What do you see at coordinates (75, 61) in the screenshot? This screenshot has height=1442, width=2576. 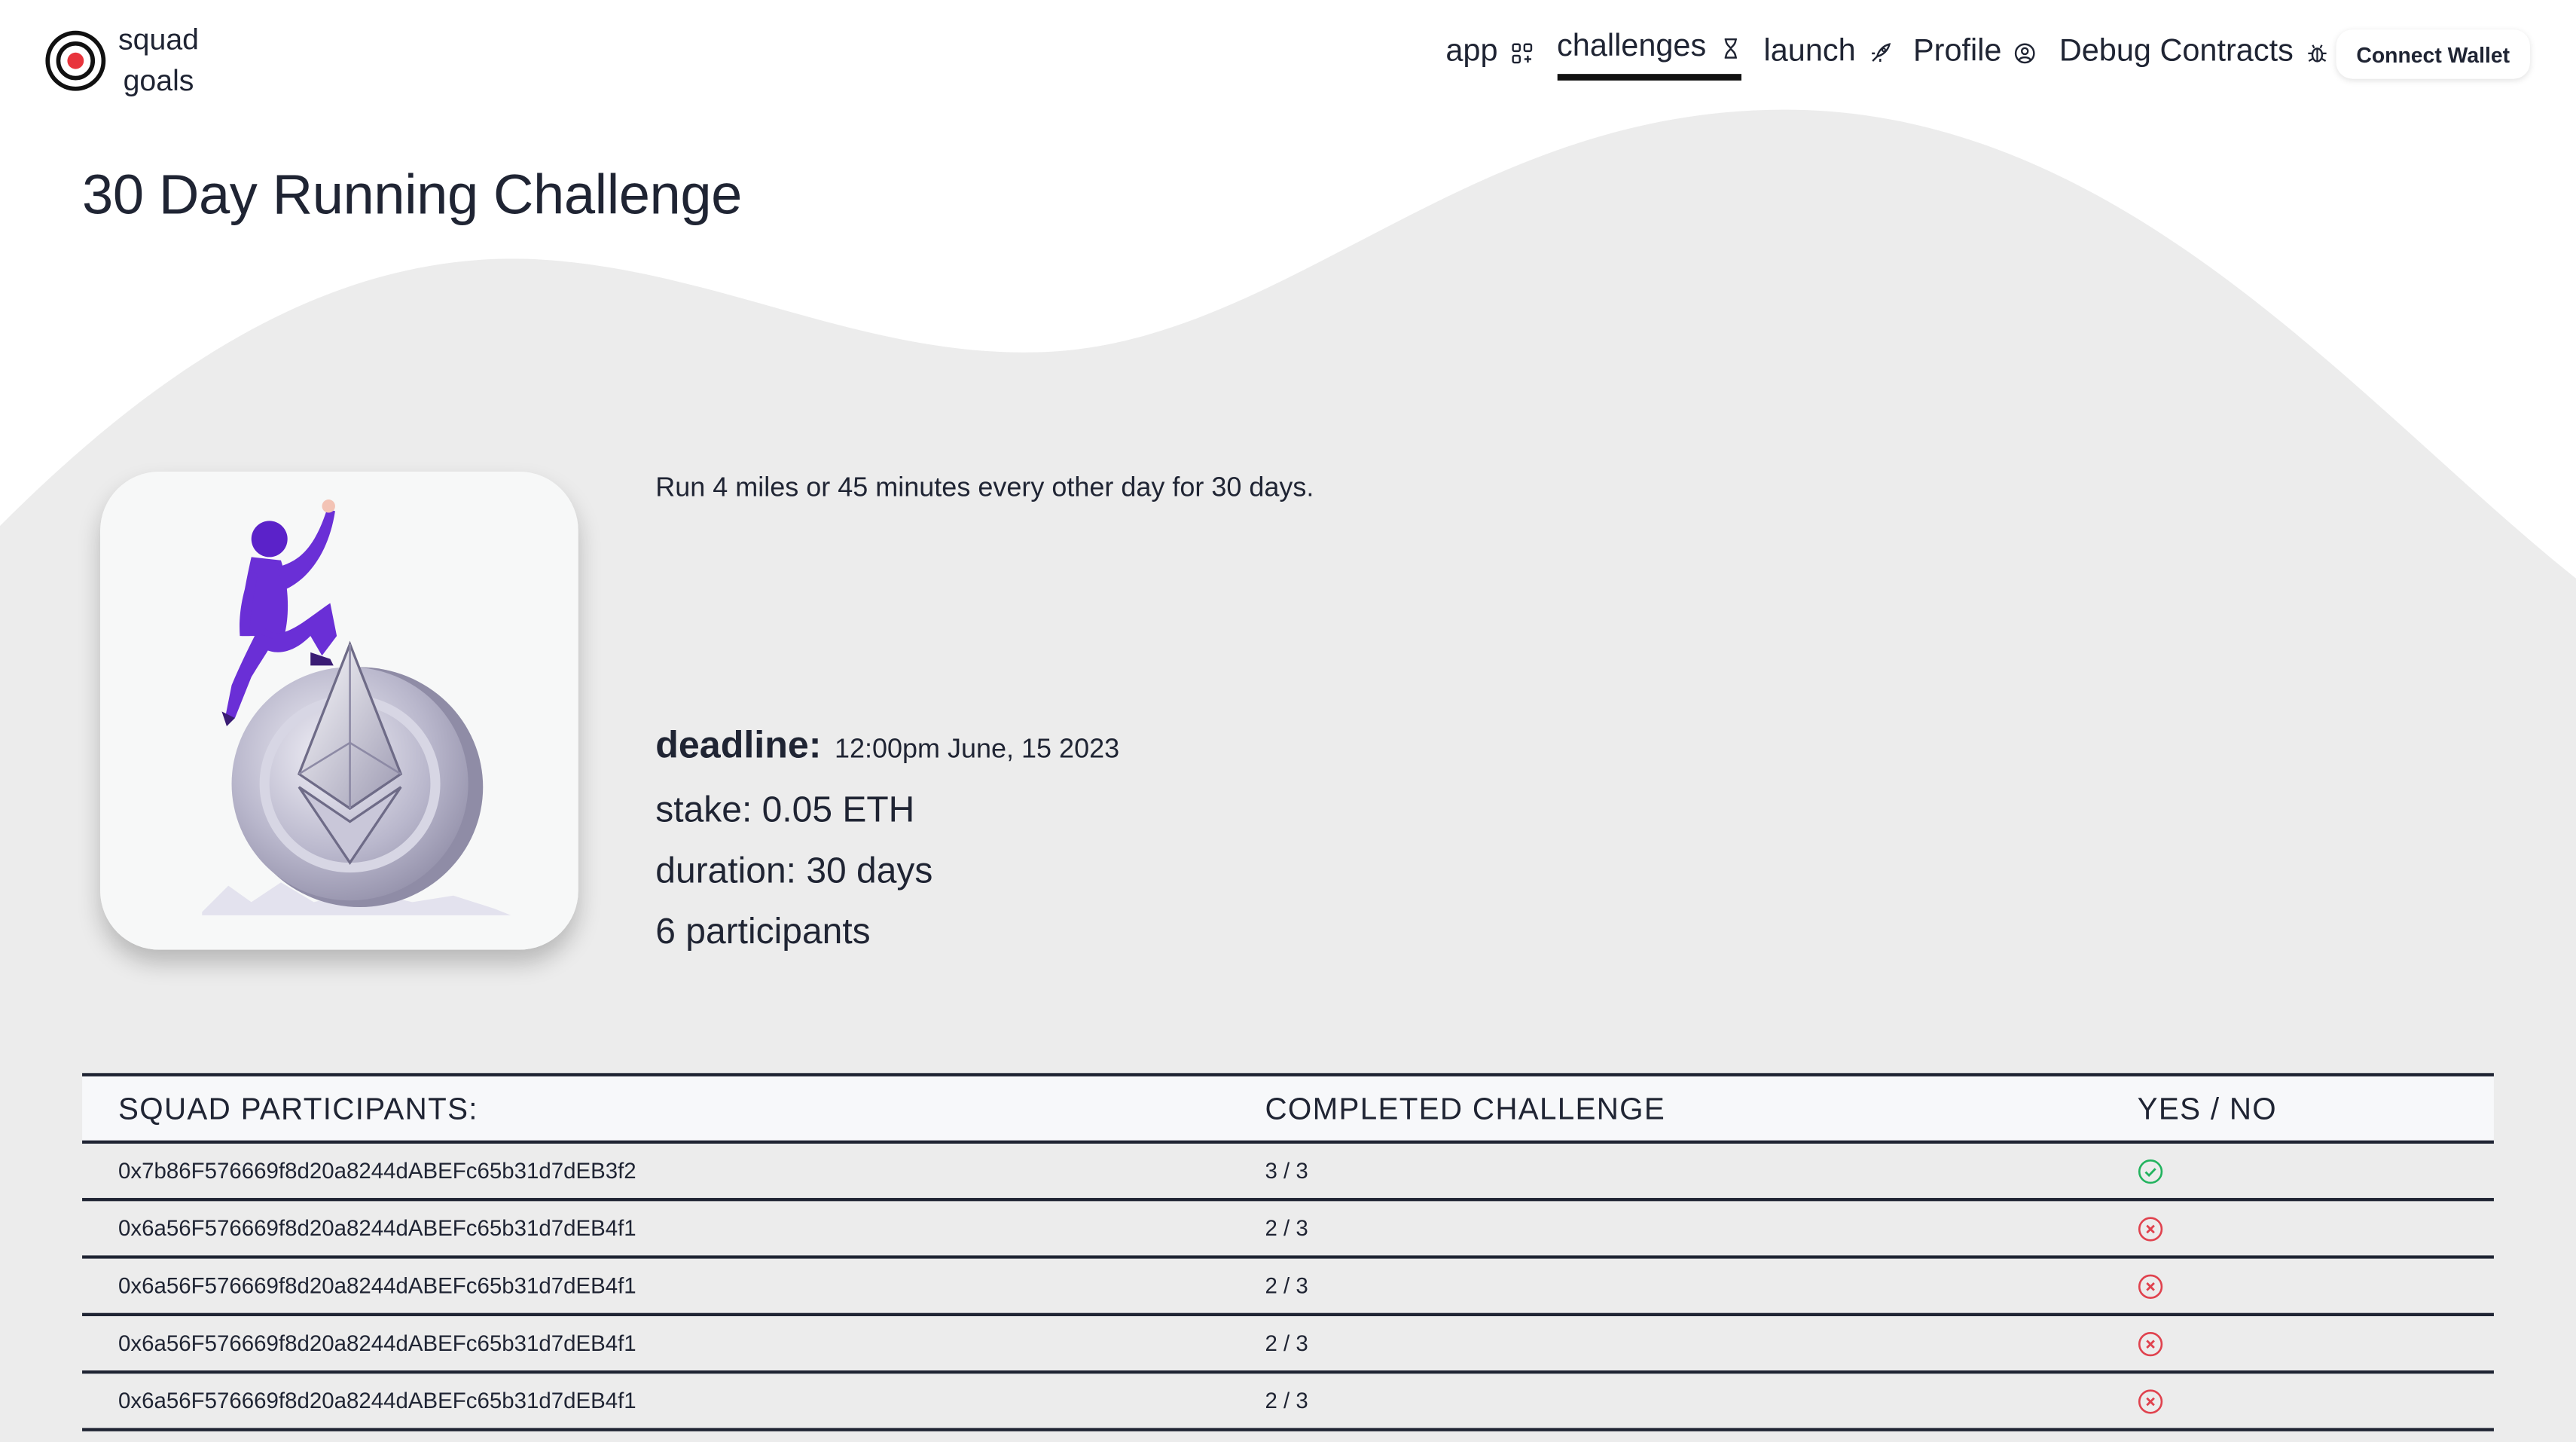 I see `target-logo-icon` at bounding box center [75, 61].